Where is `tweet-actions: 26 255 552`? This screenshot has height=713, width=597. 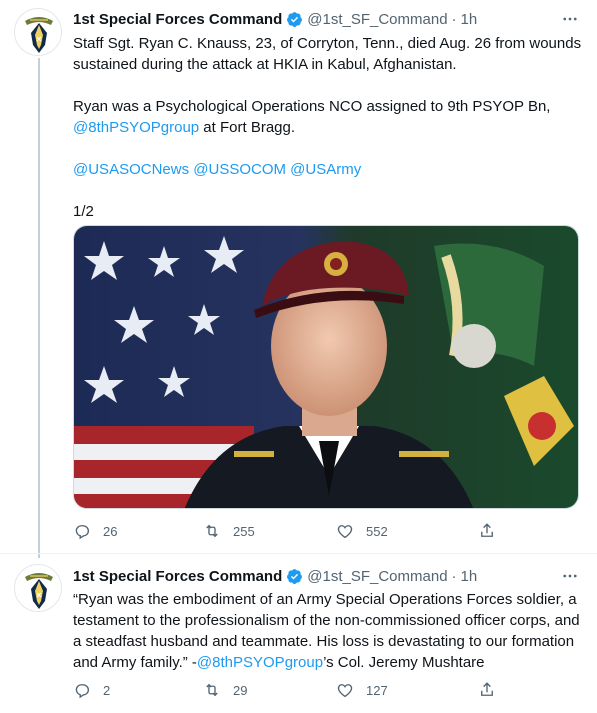 tweet-actions: 26 255 552 is located at coordinates (288, 531).